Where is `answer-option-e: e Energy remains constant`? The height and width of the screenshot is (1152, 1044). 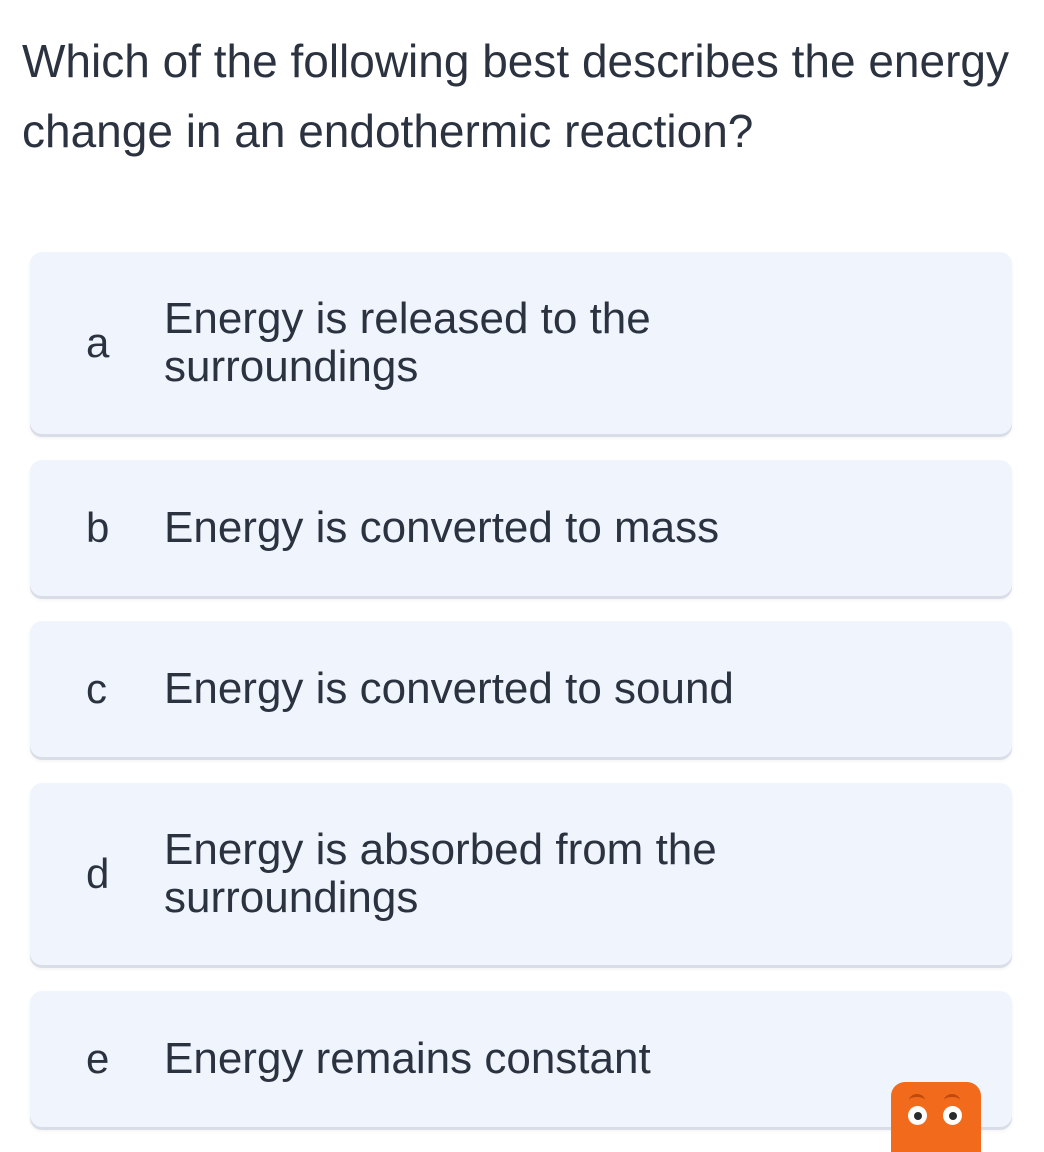
answer-option-e: e Energy remains constant is located at coordinates (521, 1059).